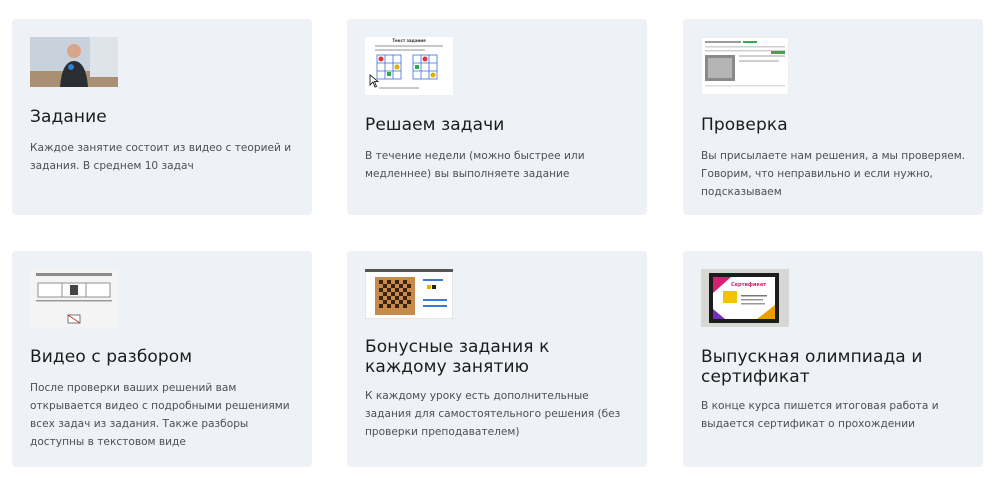 The height and width of the screenshot is (486, 1000). Describe the element at coordinates (409, 66) in the screenshot. I see `worksheet-thumbnail: Текст задания` at that location.